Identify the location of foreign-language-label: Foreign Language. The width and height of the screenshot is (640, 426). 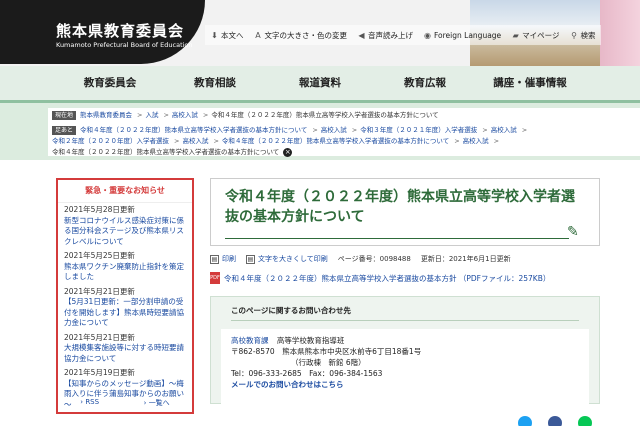
(468, 35).